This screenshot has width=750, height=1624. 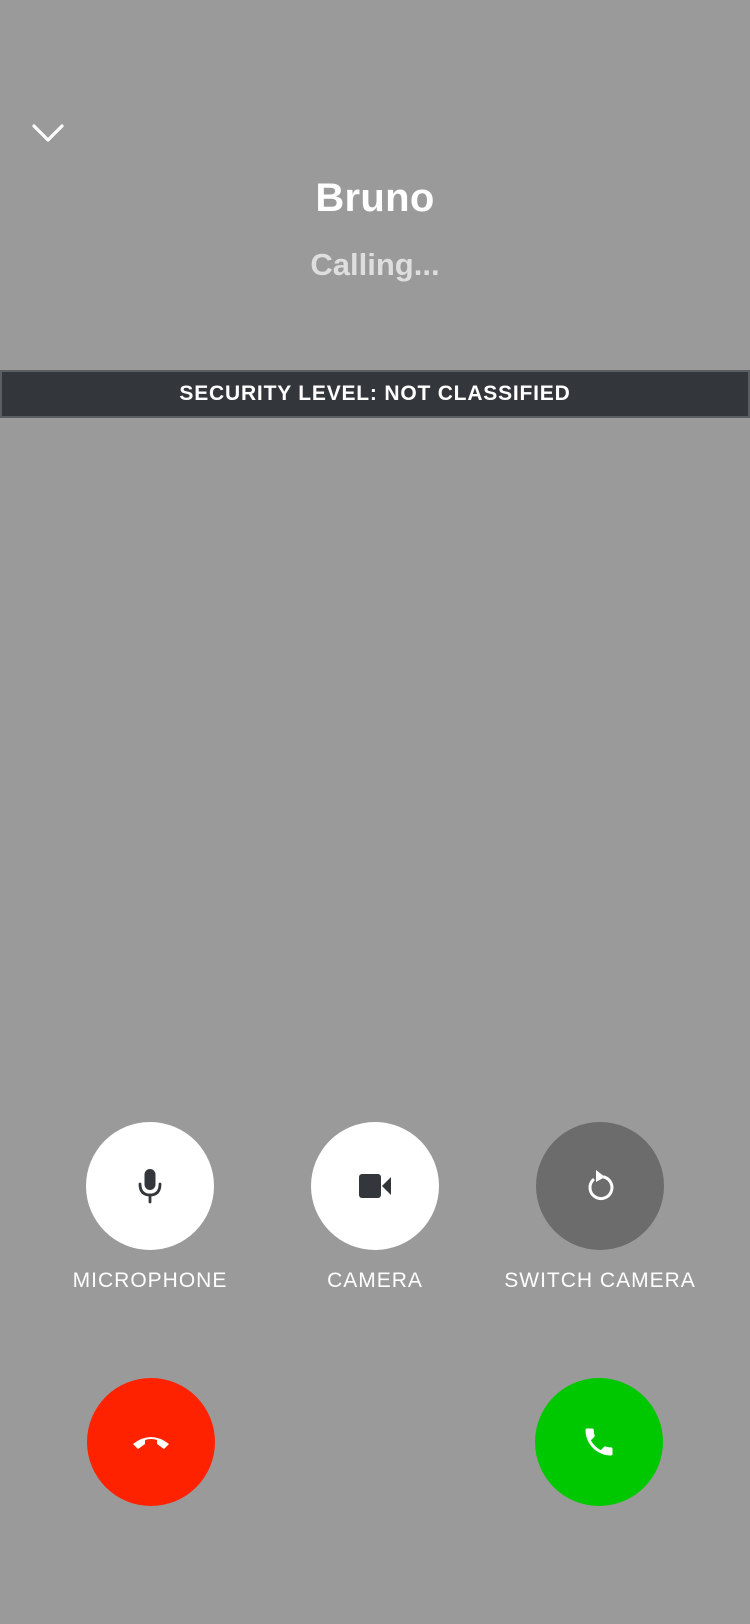 I want to click on phone-icon, so click(x=599, y=1442).